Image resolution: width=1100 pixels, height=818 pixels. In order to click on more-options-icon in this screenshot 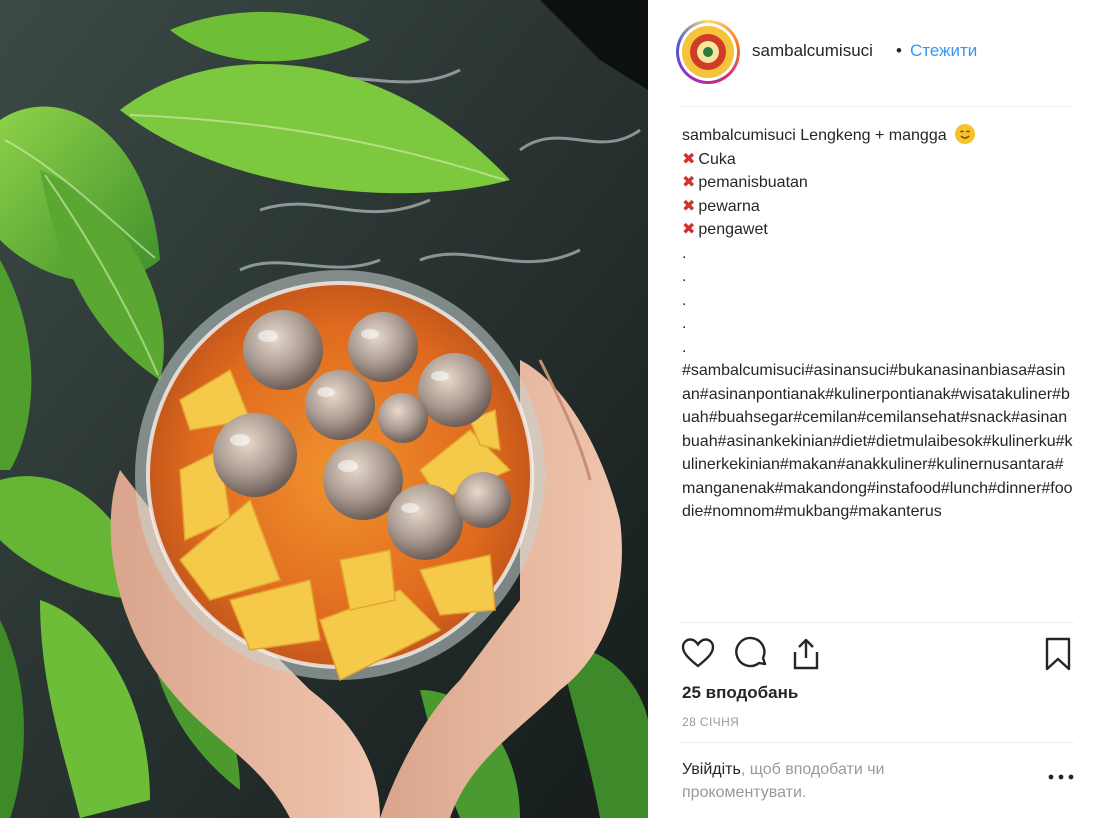, I will do `click(1061, 777)`.